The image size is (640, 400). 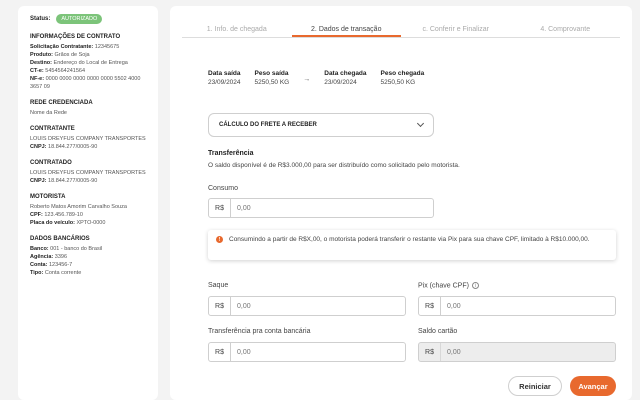 I want to click on status-row: Status: AUTORIZADO, so click(x=88, y=19).